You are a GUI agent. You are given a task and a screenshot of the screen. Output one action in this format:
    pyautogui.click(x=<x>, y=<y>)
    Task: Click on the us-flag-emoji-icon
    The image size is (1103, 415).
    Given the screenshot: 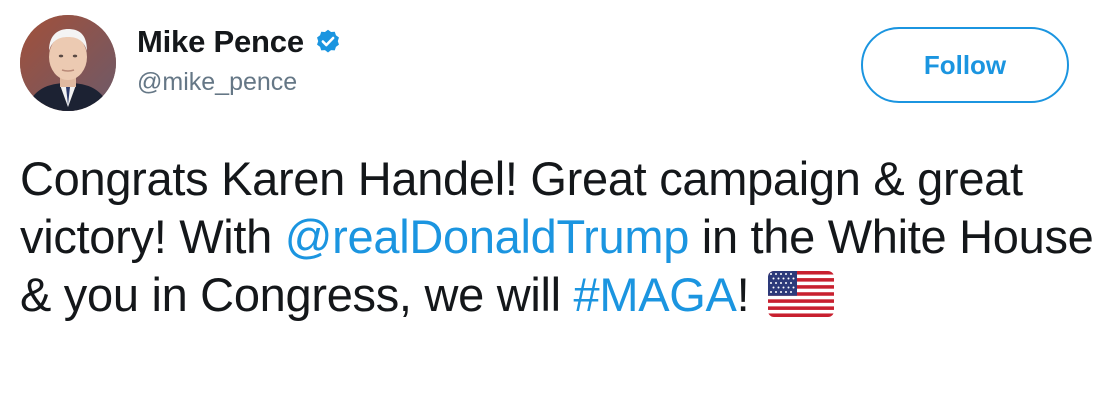 What is the action you would take?
    pyautogui.click(x=801, y=294)
    